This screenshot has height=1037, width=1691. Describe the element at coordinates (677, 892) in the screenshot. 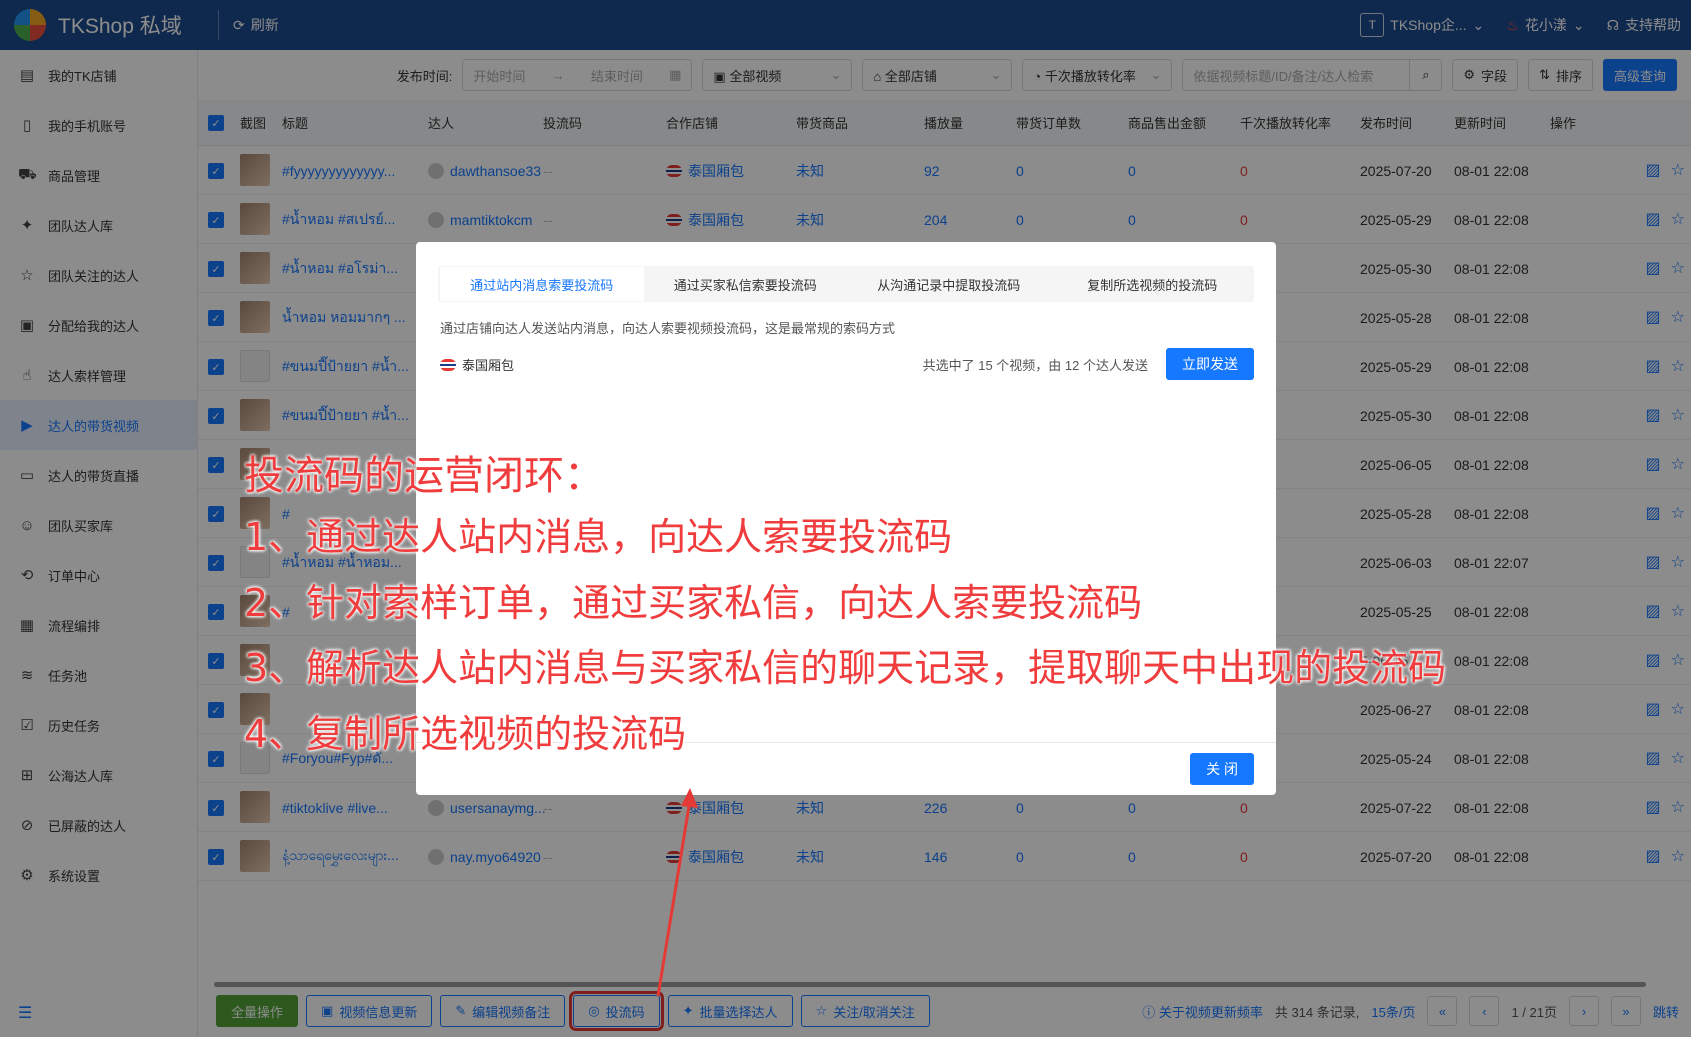

I see `annotation-arrow` at that location.